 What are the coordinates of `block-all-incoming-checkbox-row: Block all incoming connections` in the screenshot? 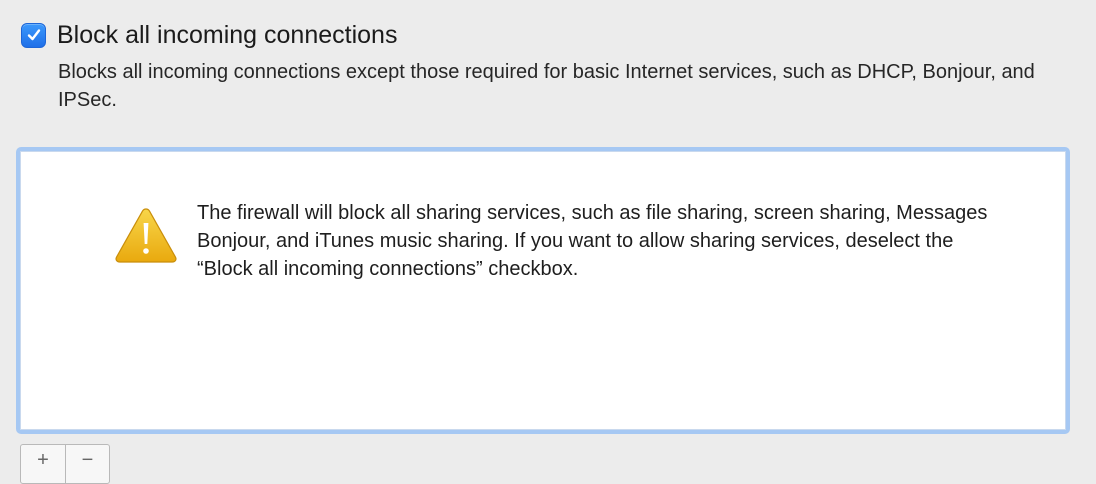 It's located at (209, 35).